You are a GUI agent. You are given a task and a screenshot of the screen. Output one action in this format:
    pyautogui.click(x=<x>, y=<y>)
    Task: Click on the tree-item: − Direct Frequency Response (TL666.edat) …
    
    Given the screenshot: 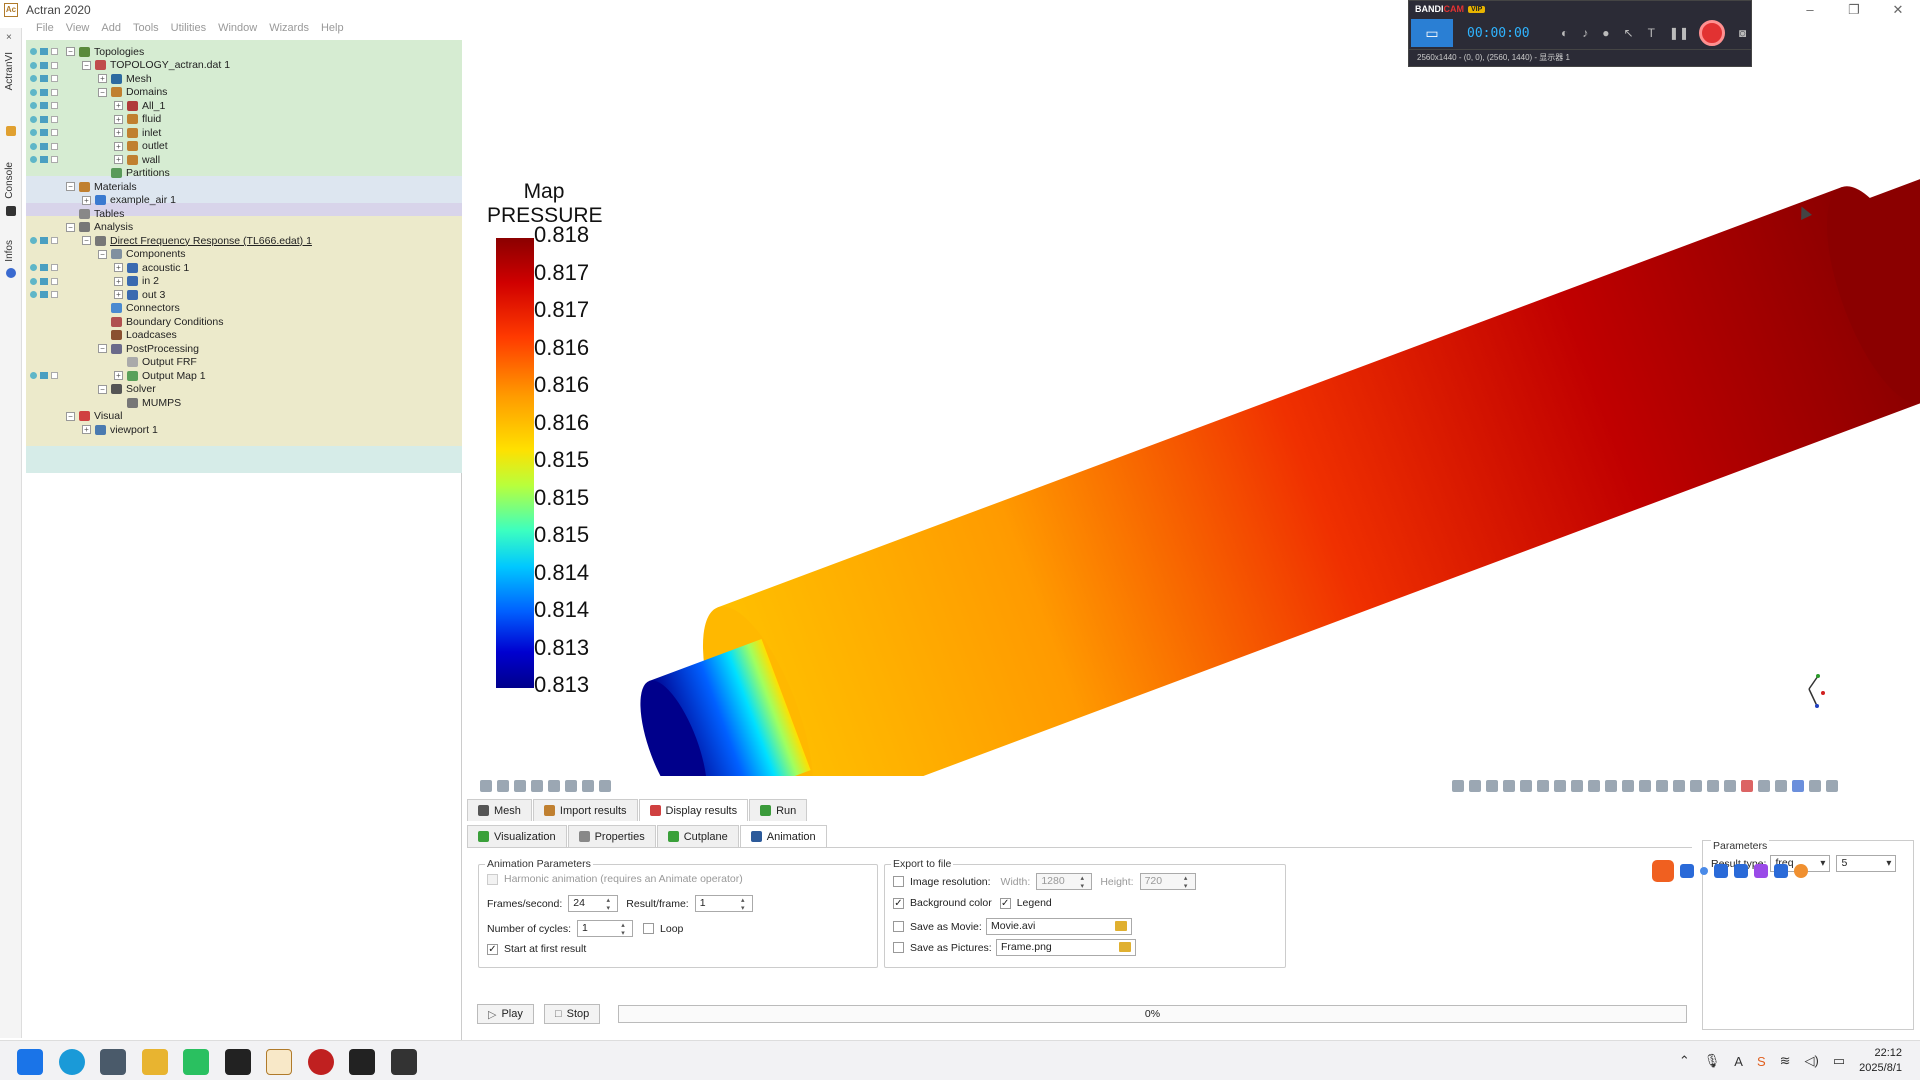 What is the action you would take?
    pyautogui.click(x=197, y=241)
    